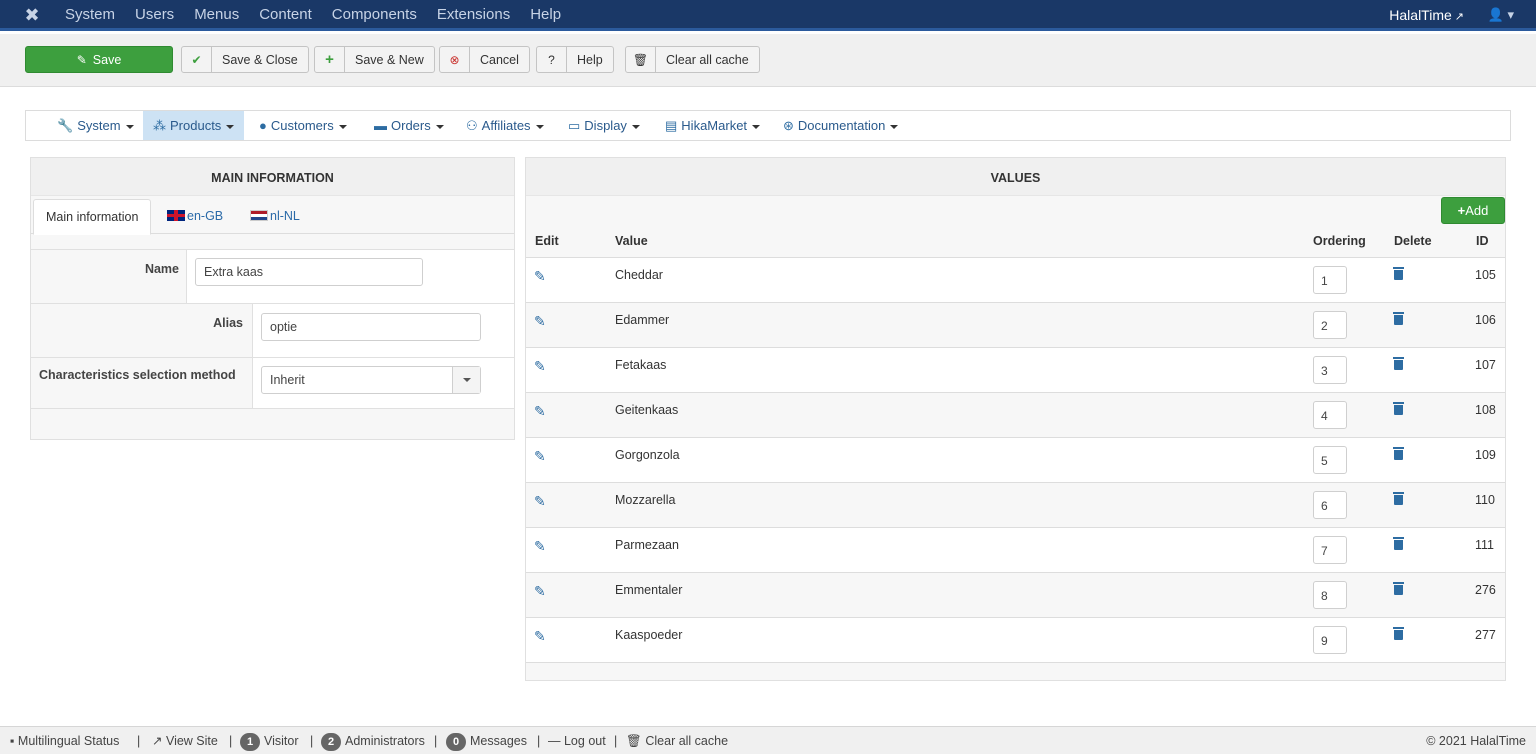  Describe the element at coordinates (505, 125) in the screenshot. I see `hika-menu-affiliates: ⚇ Affiliates` at that location.